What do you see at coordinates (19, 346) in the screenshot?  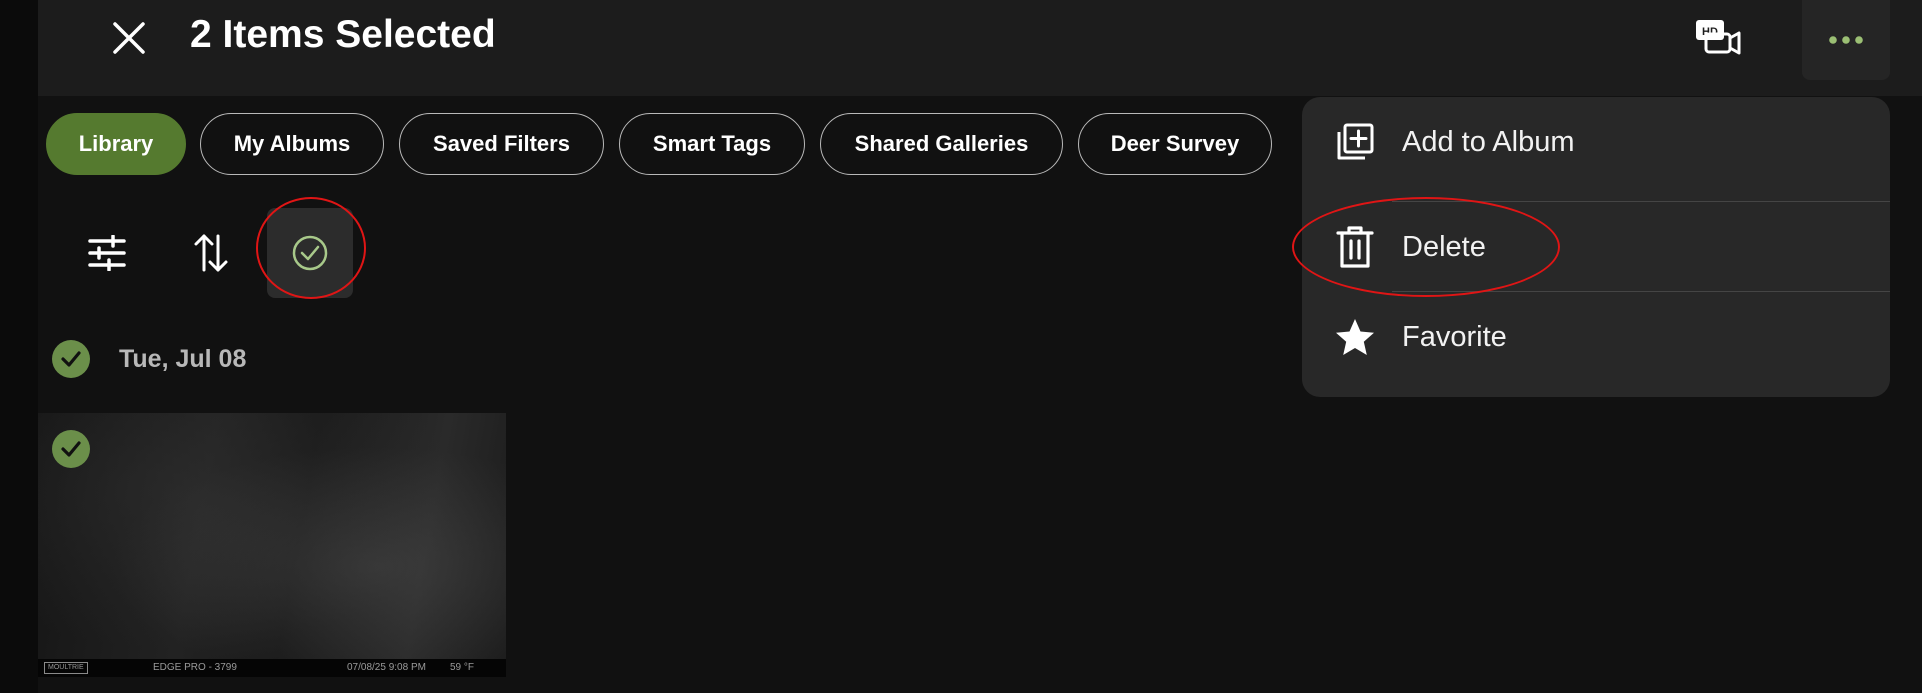 I see `left-rail` at bounding box center [19, 346].